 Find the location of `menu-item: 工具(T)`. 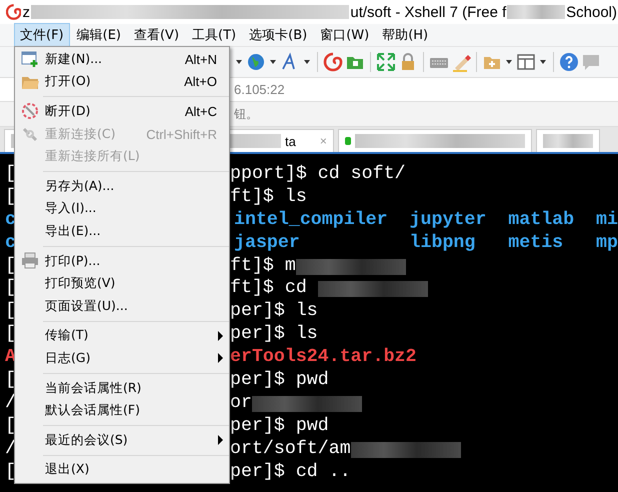

menu-item: 工具(T) is located at coordinates (214, 35).